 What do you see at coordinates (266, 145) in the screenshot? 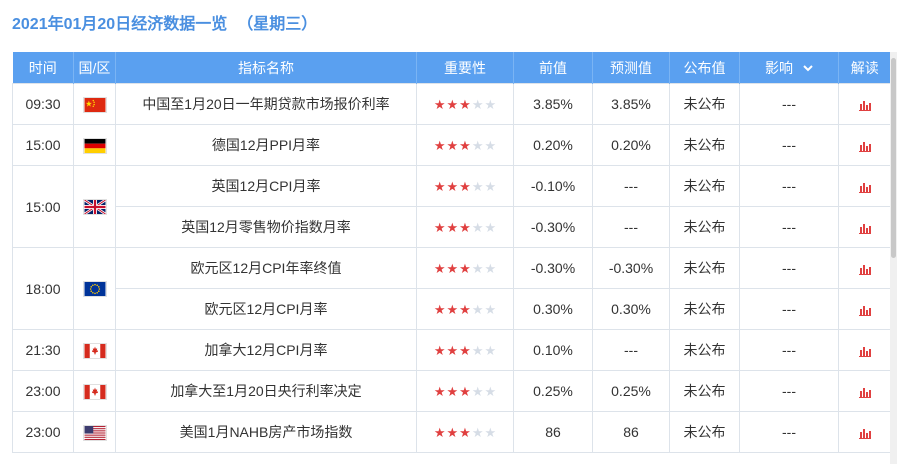
I see `row-indicator-link: 德国12月PPI月率` at bounding box center [266, 145].